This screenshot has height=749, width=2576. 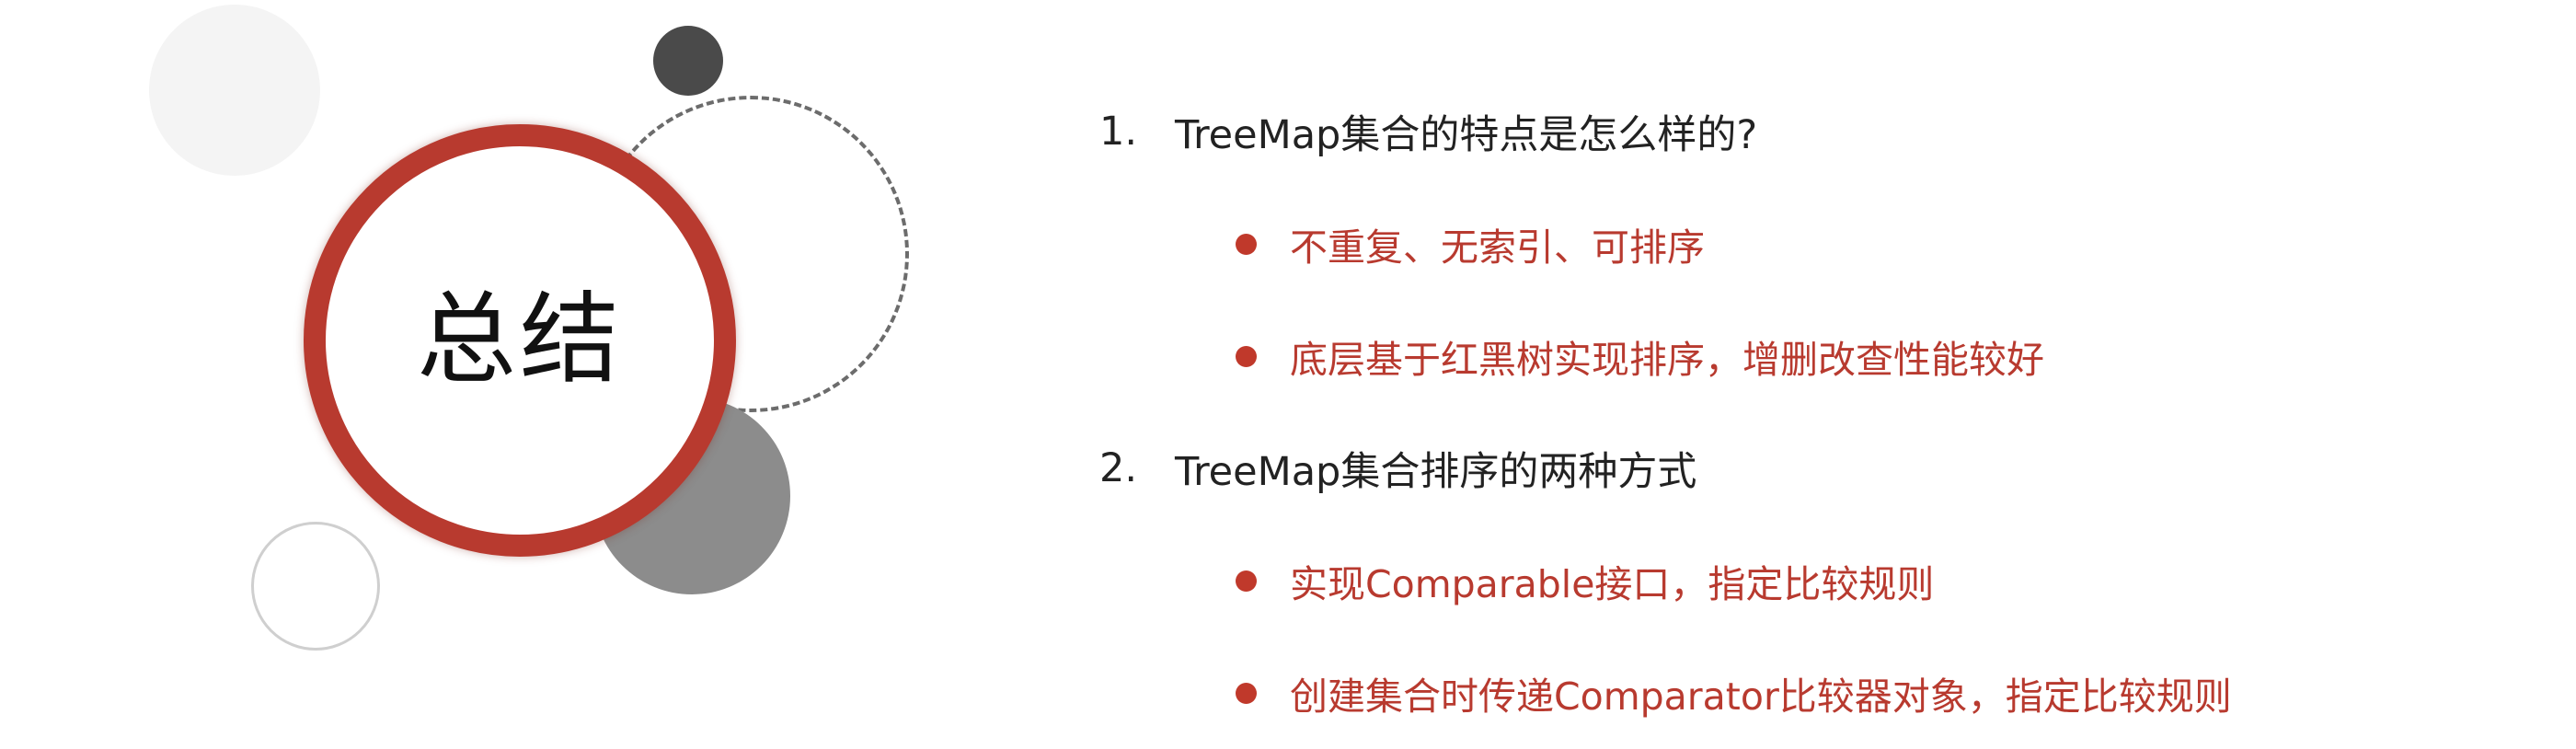 I want to click on question-2: 2. TreeMap集合排序的两种方式, so click(x=1789, y=468).